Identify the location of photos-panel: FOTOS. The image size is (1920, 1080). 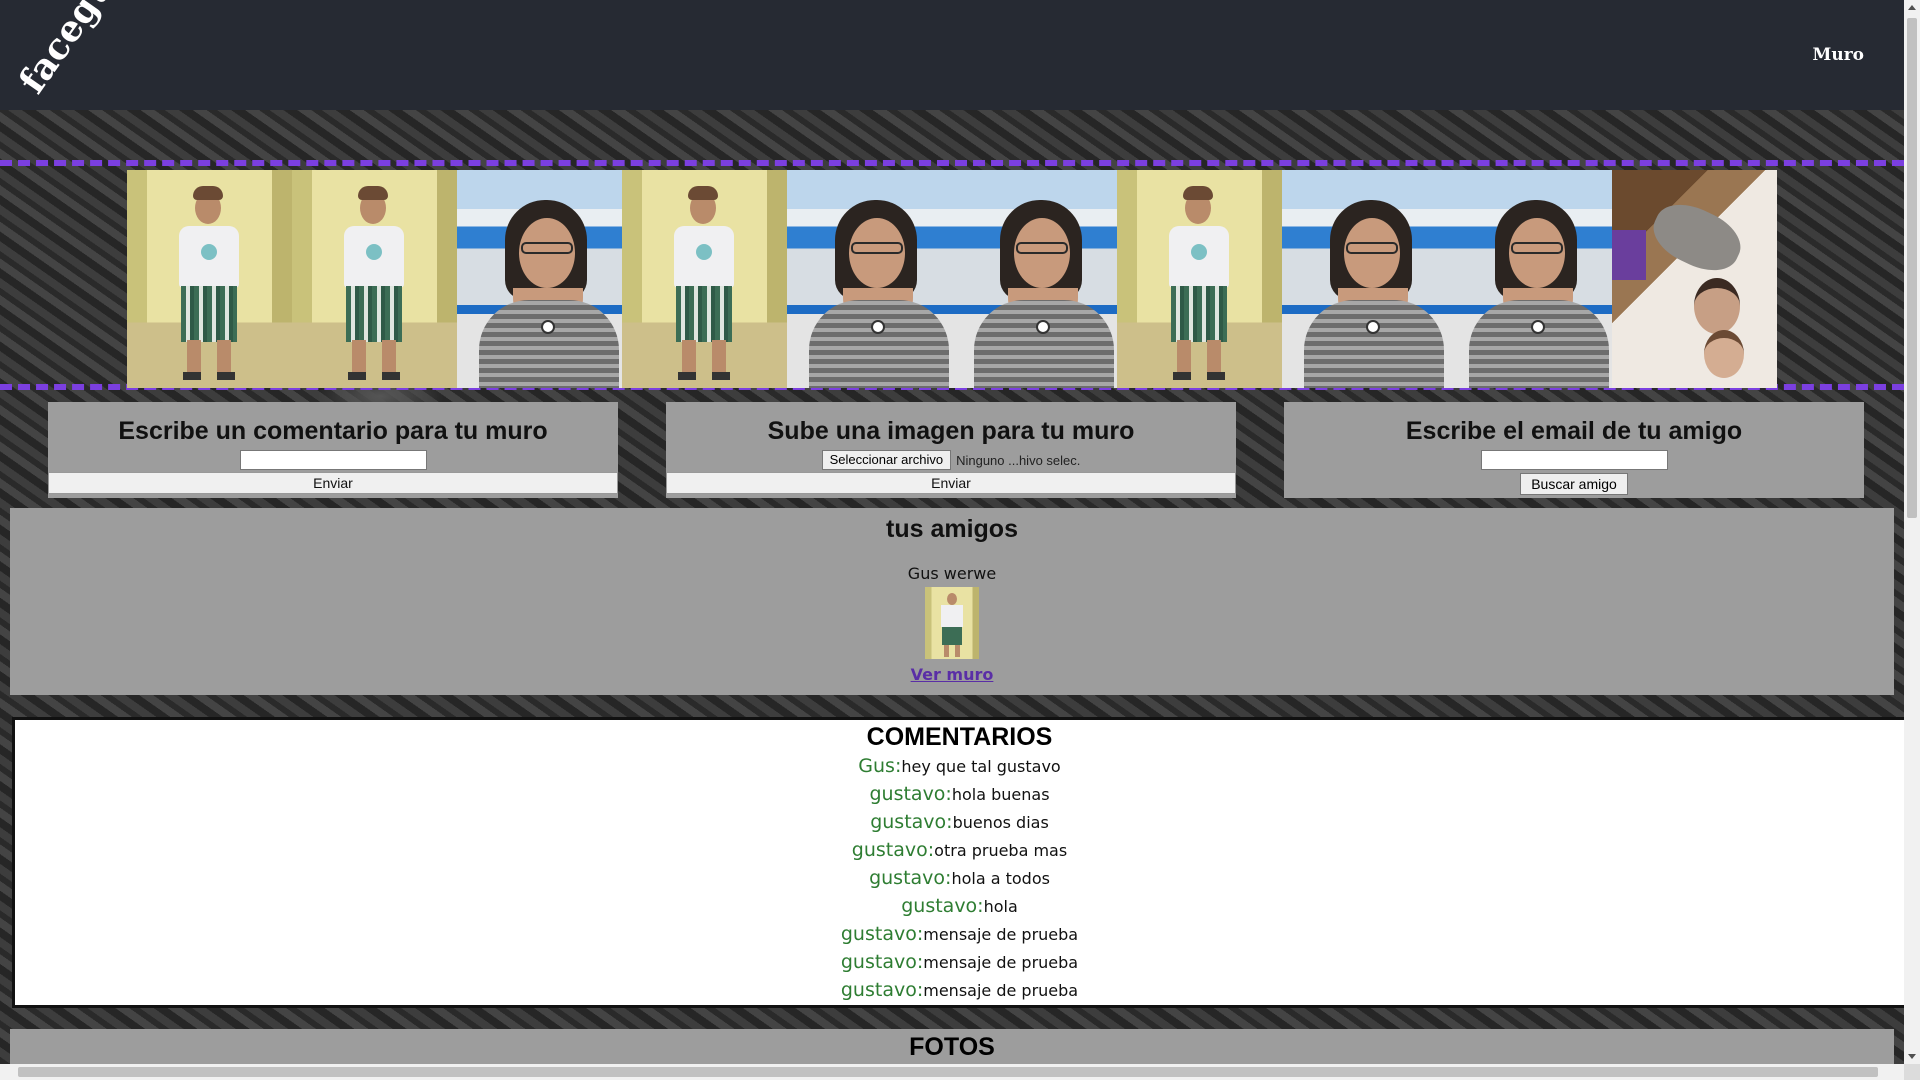
(952, 1049).